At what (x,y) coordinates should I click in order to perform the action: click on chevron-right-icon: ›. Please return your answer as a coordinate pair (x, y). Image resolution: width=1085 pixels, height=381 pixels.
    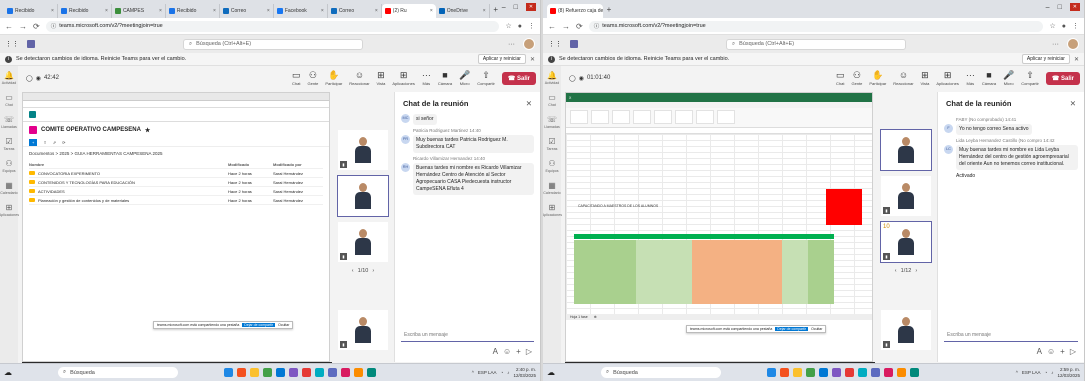
    Looking at the image, I should click on (373, 271).